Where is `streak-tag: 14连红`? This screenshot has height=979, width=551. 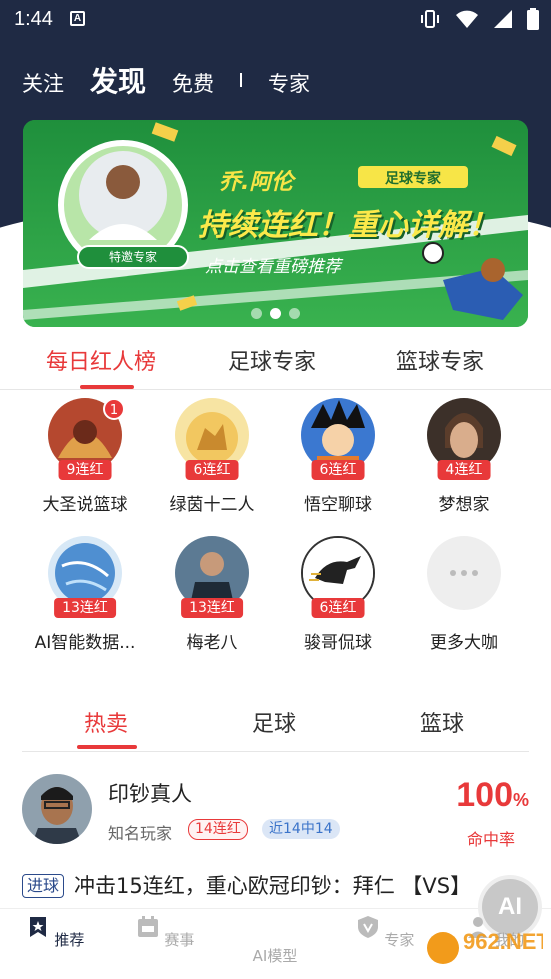
streak-tag: 14连红 is located at coordinates (218, 829).